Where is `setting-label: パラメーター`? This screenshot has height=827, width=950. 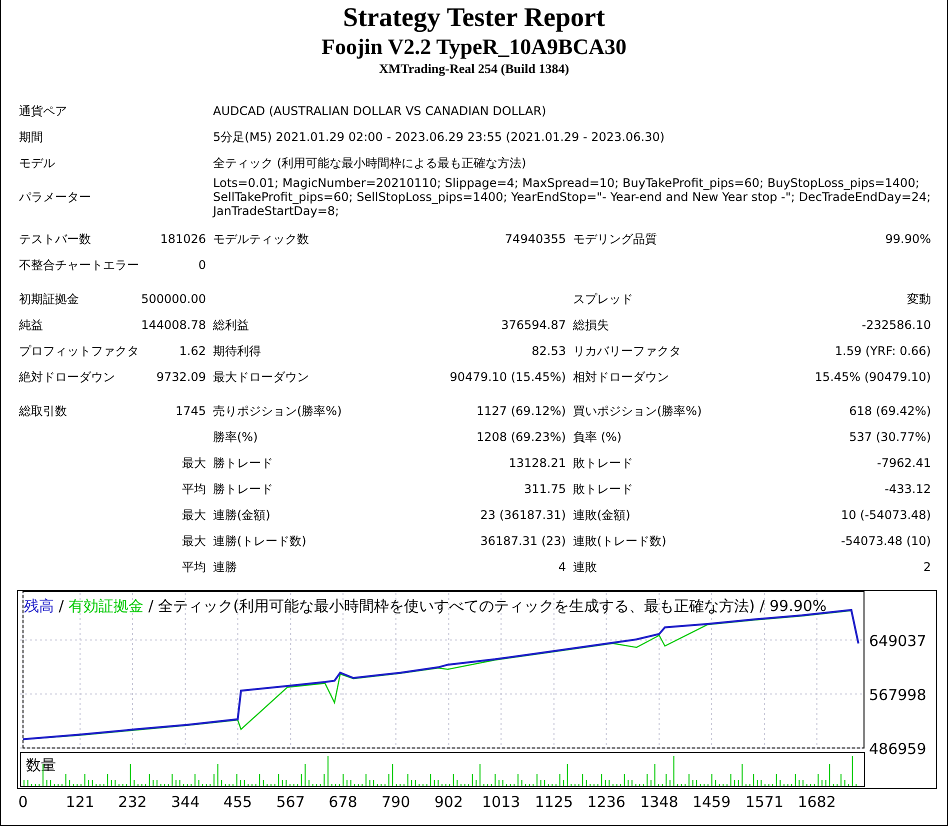
setting-label: パラメーター is located at coordinates (55, 197).